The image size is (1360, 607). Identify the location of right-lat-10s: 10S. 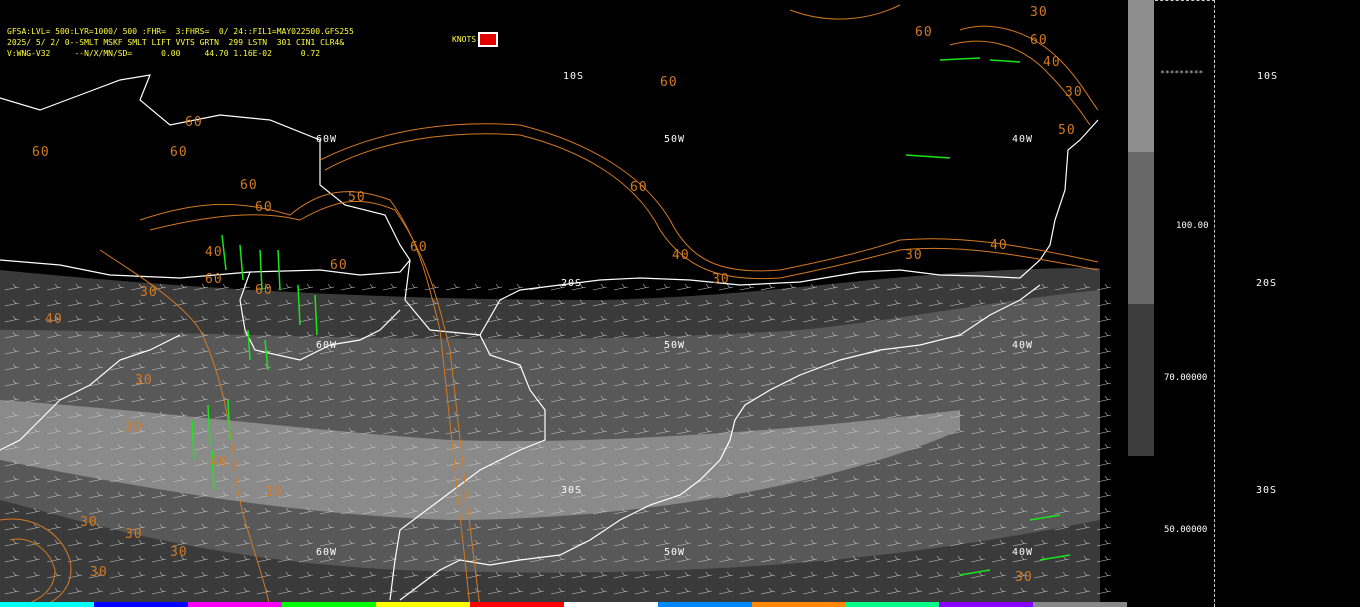
(1268, 76).